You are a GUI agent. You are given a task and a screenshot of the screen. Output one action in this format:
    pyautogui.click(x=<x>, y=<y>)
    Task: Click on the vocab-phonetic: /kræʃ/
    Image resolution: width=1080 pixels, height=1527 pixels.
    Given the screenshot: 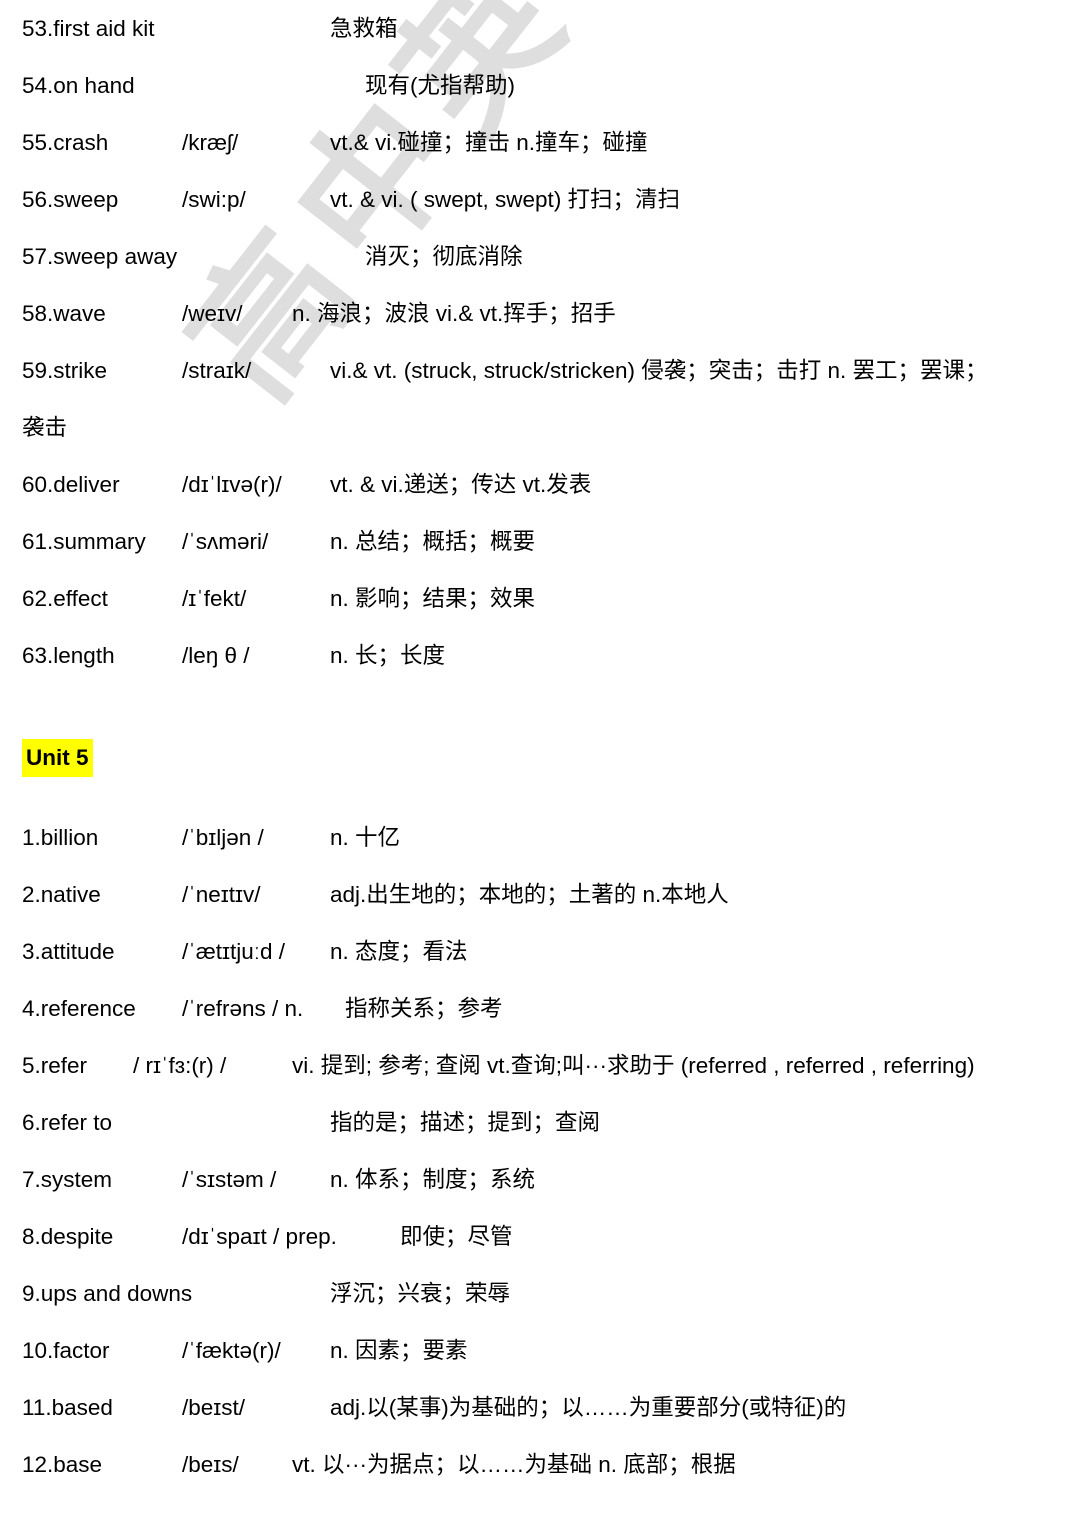 What is the action you would take?
    pyautogui.click(x=210, y=142)
    